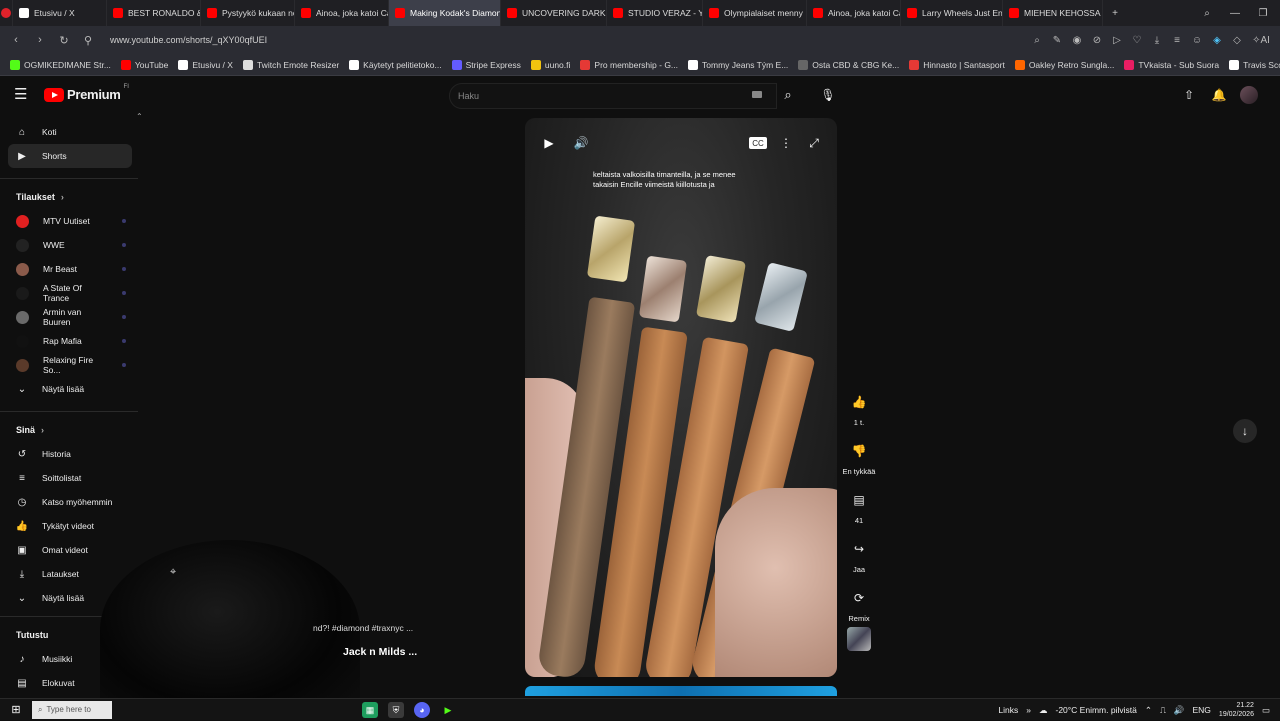 The width and height of the screenshot is (1280, 721). Describe the element at coordinates (422, 710) in the screenshot. I see `discord-icon: ◕` at that location.